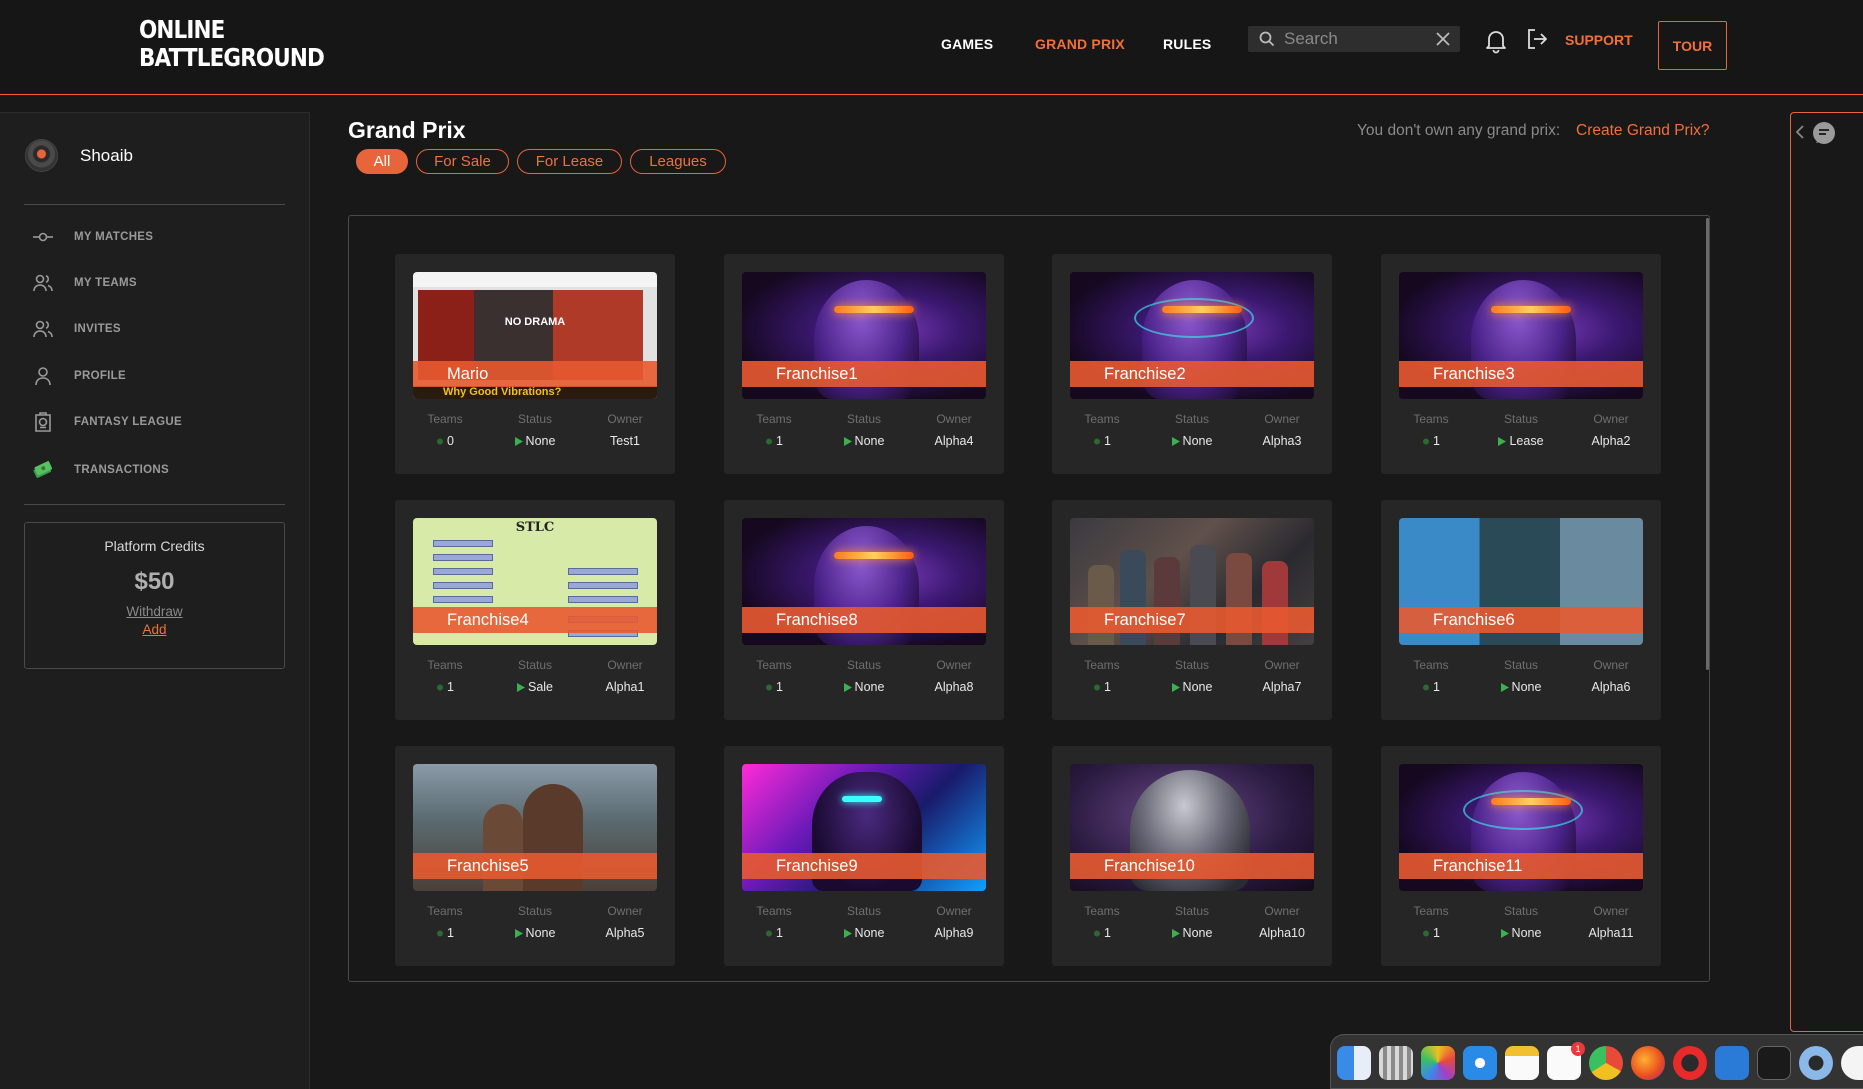  I want to click on reminders-icon: 1, so click(1566, 1061).